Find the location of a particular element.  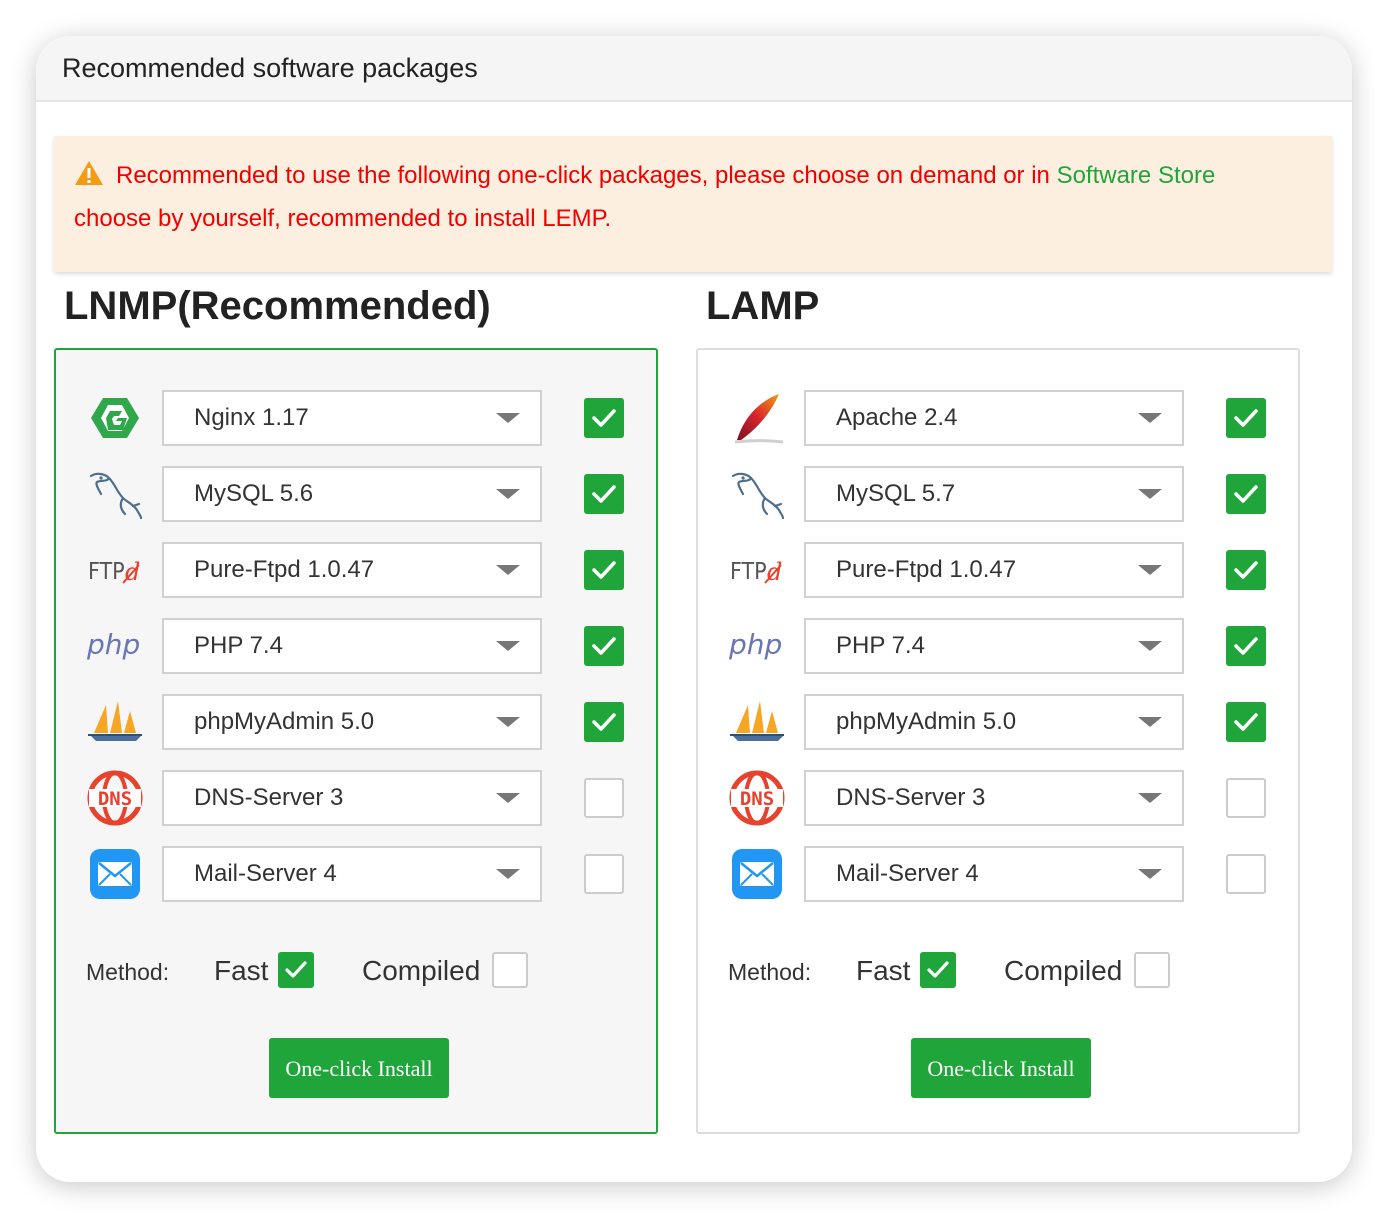

package-row: Nginx 1.17 is located at coordinates (356, 418).